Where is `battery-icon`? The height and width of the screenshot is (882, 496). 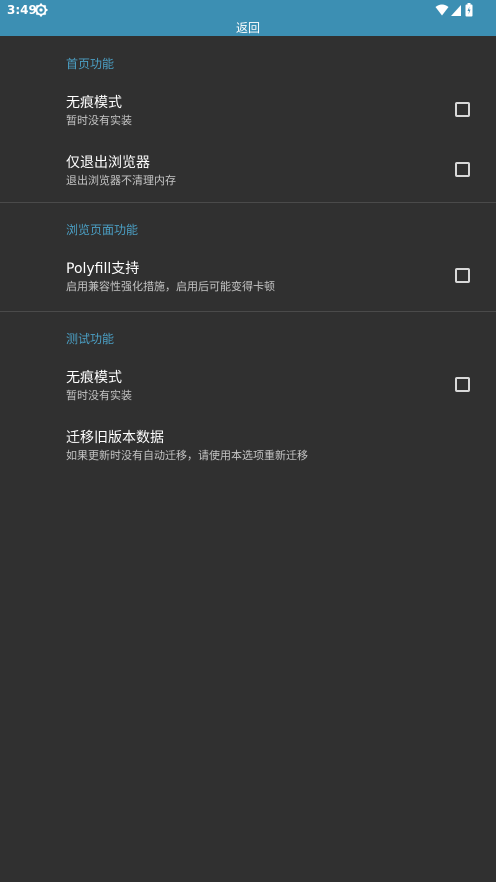
battery-icon is located at coordinates (469, 10).